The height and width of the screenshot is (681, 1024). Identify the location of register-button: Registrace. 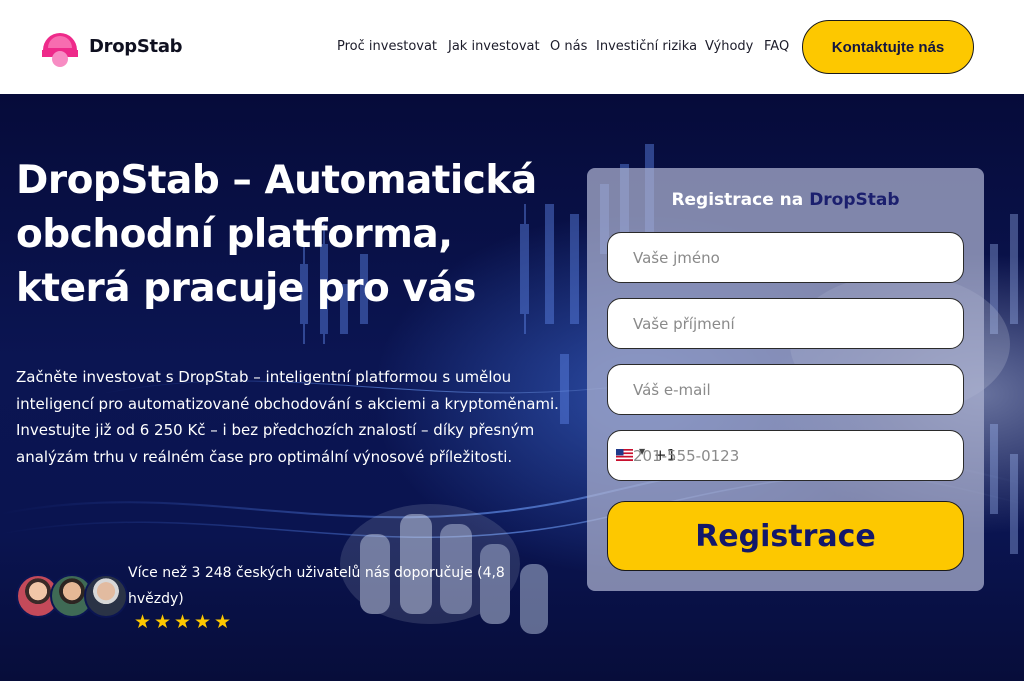
(785, 536).